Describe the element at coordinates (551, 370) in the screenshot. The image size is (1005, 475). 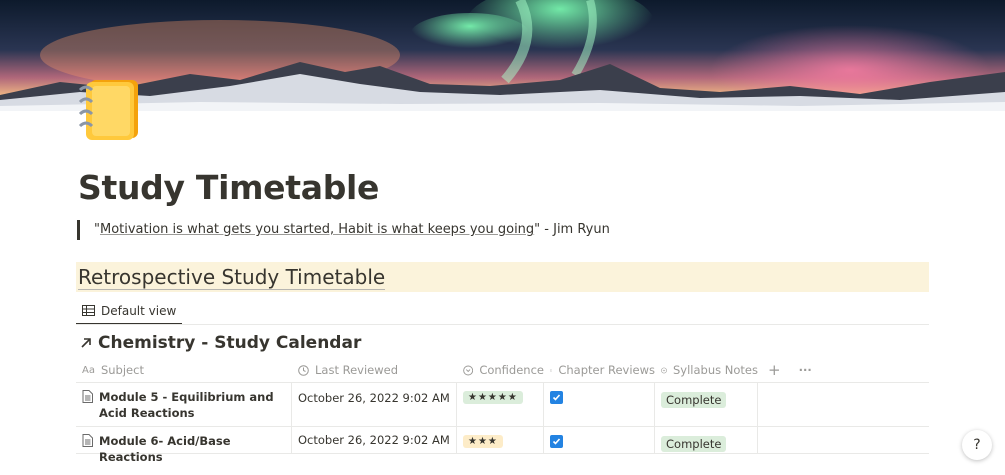
I see `checkbox-property-icon` at that location.